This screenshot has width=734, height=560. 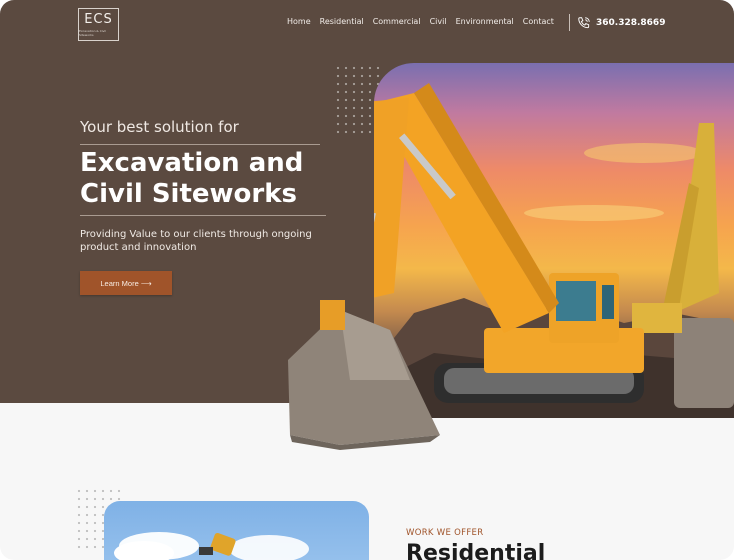 I want to click on learn-more-button: Learn More ⟶, so click(x=126, y=283).